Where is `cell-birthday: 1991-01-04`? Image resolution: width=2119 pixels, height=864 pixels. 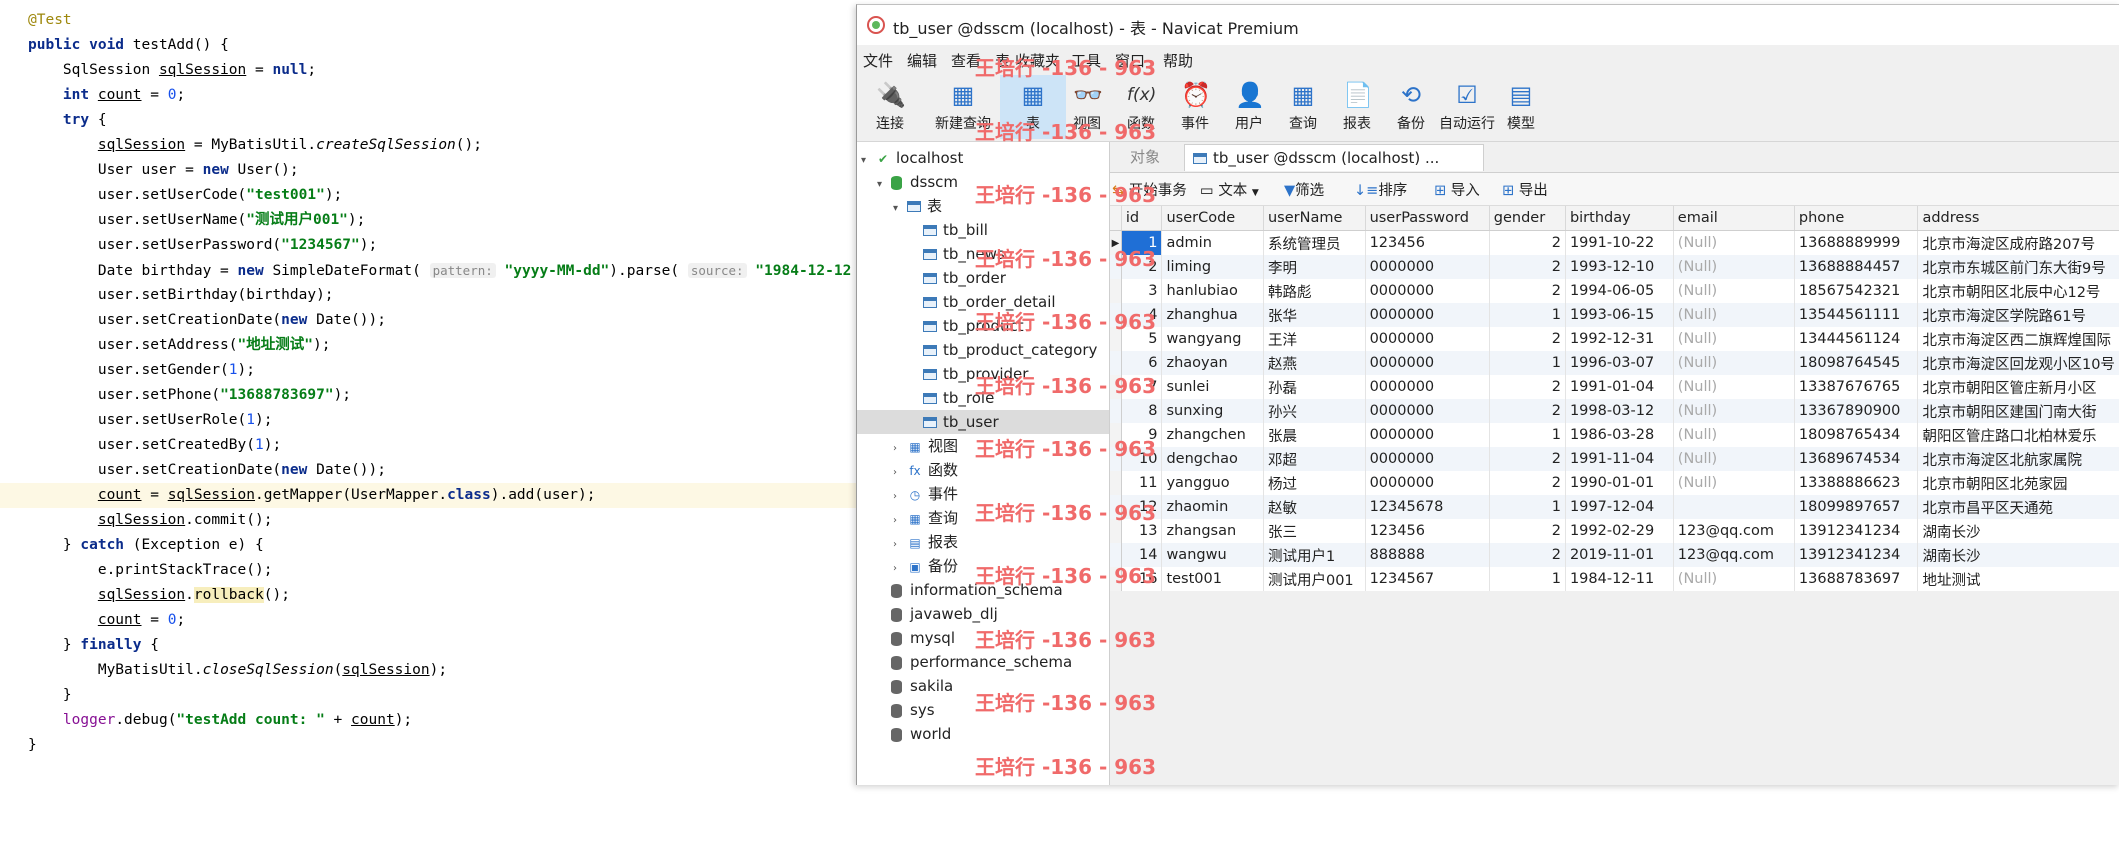
cell-birthday: 1991-01-04 is located at coordinates (1619, 387).